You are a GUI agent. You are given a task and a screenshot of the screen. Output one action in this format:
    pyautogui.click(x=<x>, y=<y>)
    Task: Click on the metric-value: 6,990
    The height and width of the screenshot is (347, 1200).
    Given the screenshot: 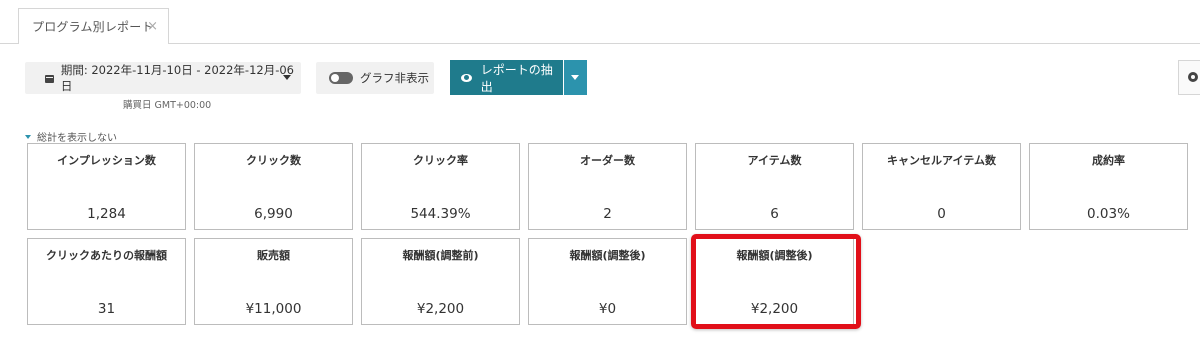 What is the action you would take?
    pyautogui.click(x=273, y=214)
    